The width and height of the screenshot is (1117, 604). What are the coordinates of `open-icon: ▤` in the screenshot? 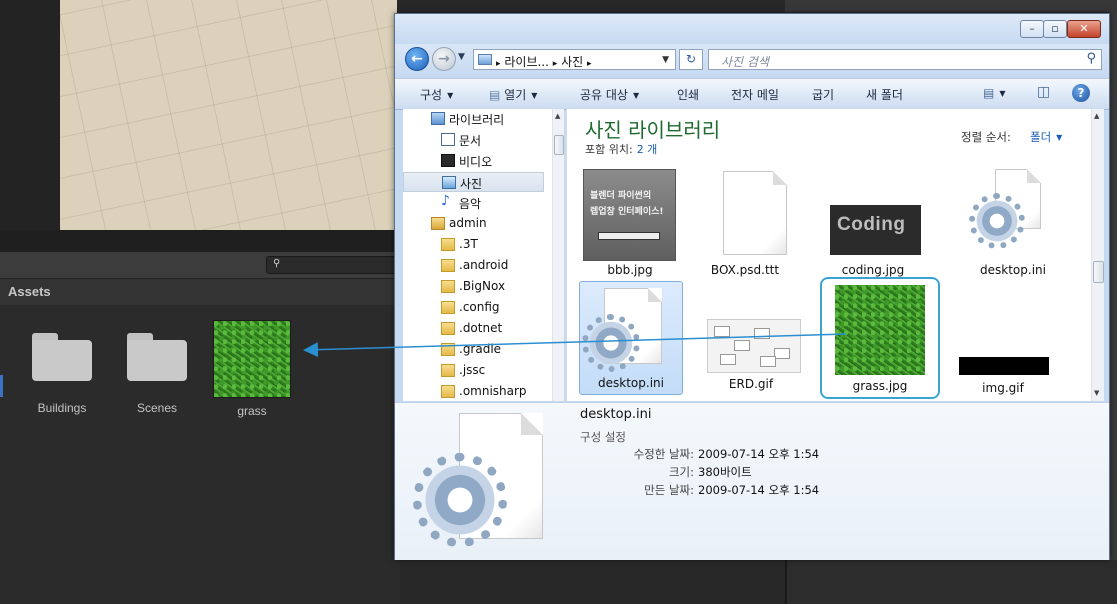 It's located at (495, 95).